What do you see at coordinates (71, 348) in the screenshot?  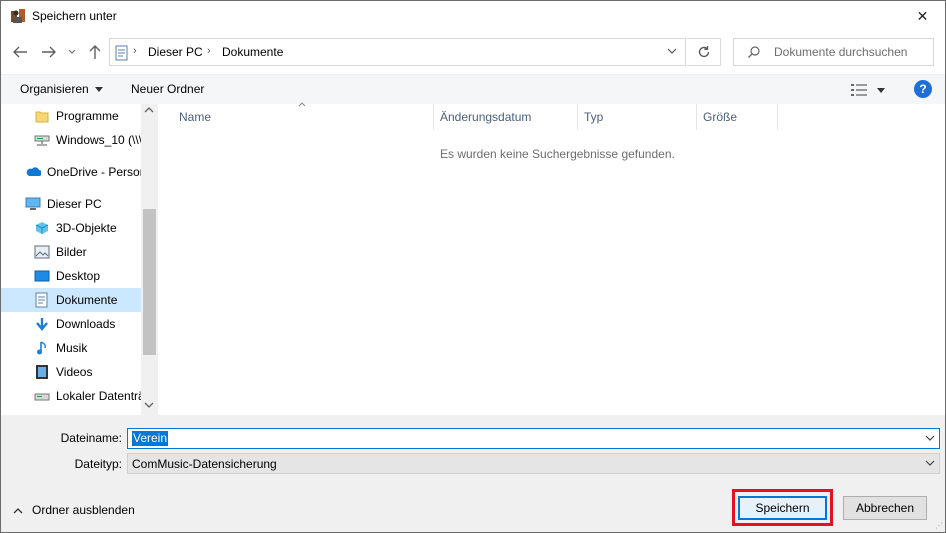 I see `nav-item-musik: Musik` at bounding box center [71, 348].